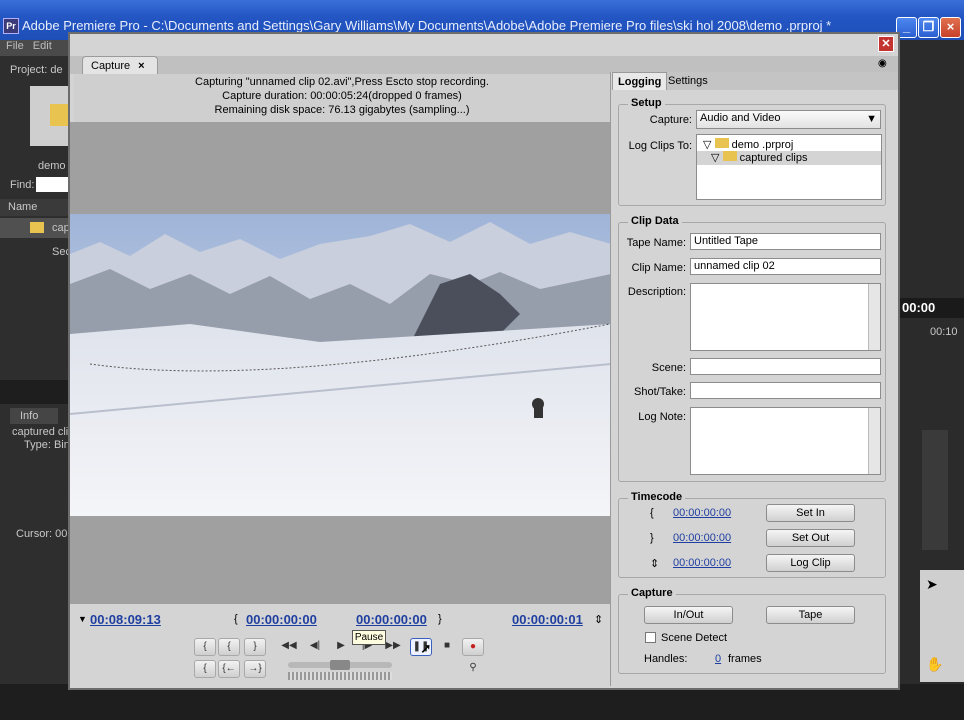  What do you see at coordinates (42, 46) in the screenshot?
I see `menu-edit: Edit` at bounding box center [42, 46].